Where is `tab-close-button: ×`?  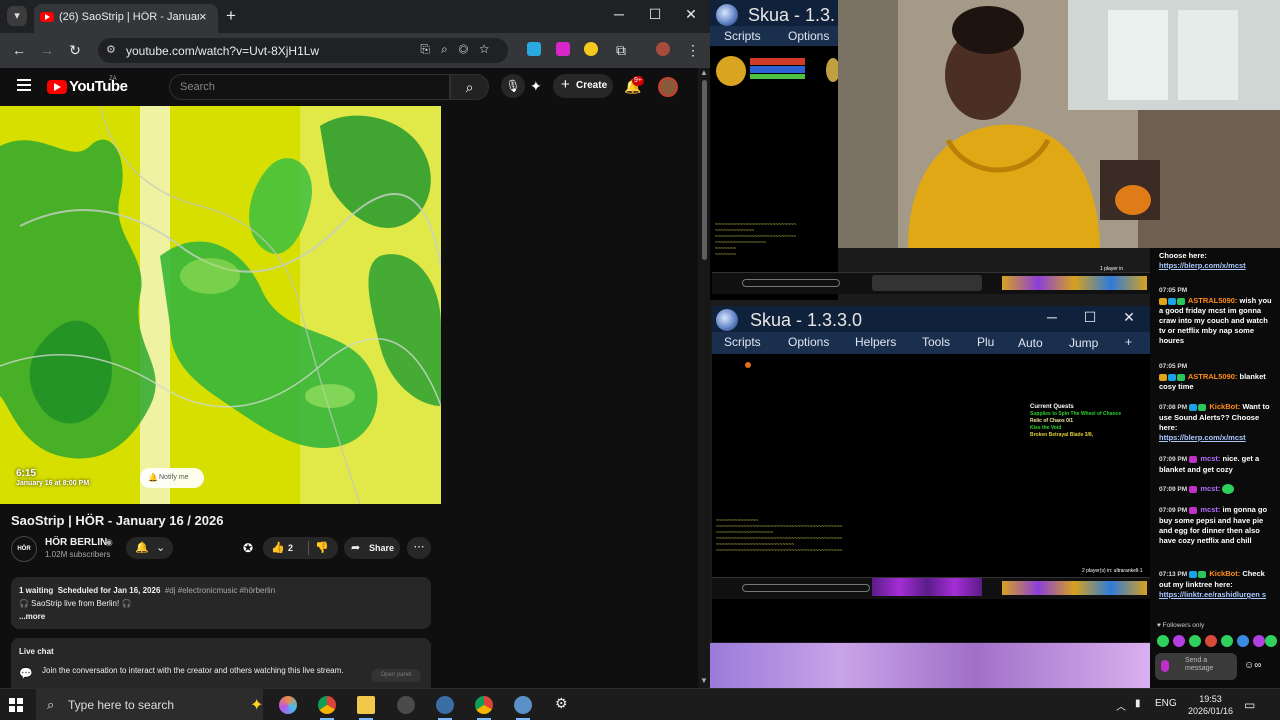 tab-close-button: × is located at coordinates (203, 16).